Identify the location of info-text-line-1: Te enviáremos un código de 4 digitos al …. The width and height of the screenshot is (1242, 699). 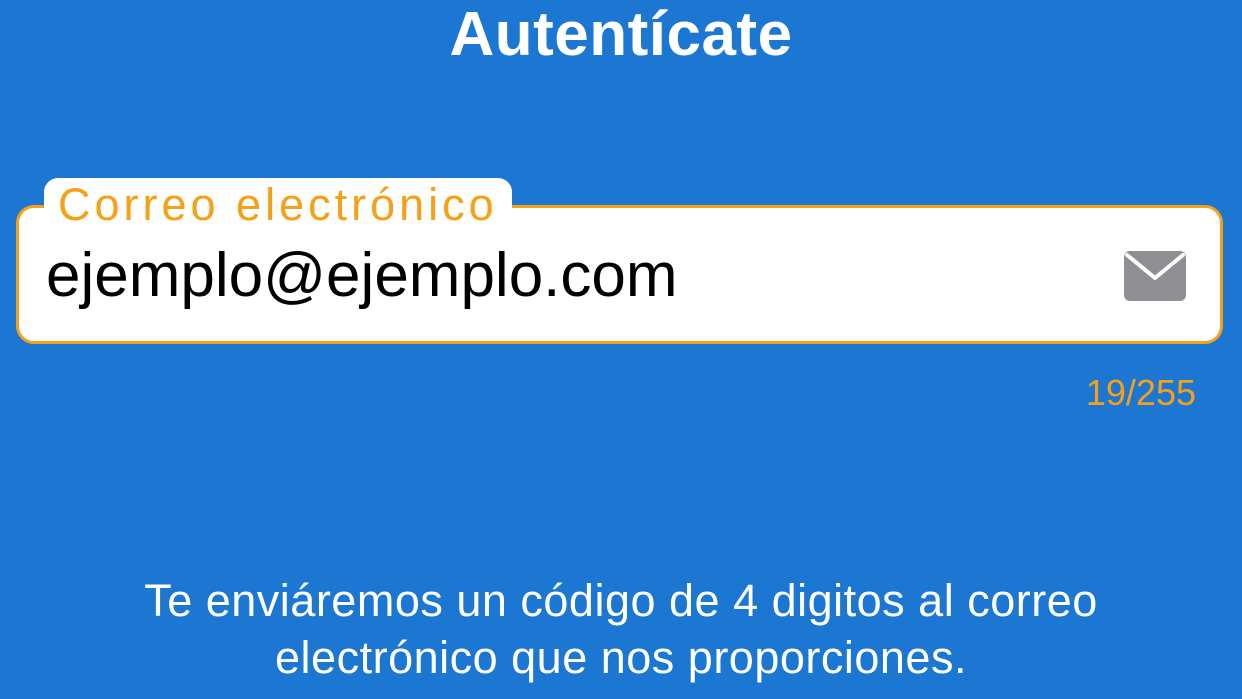
(621, 600).